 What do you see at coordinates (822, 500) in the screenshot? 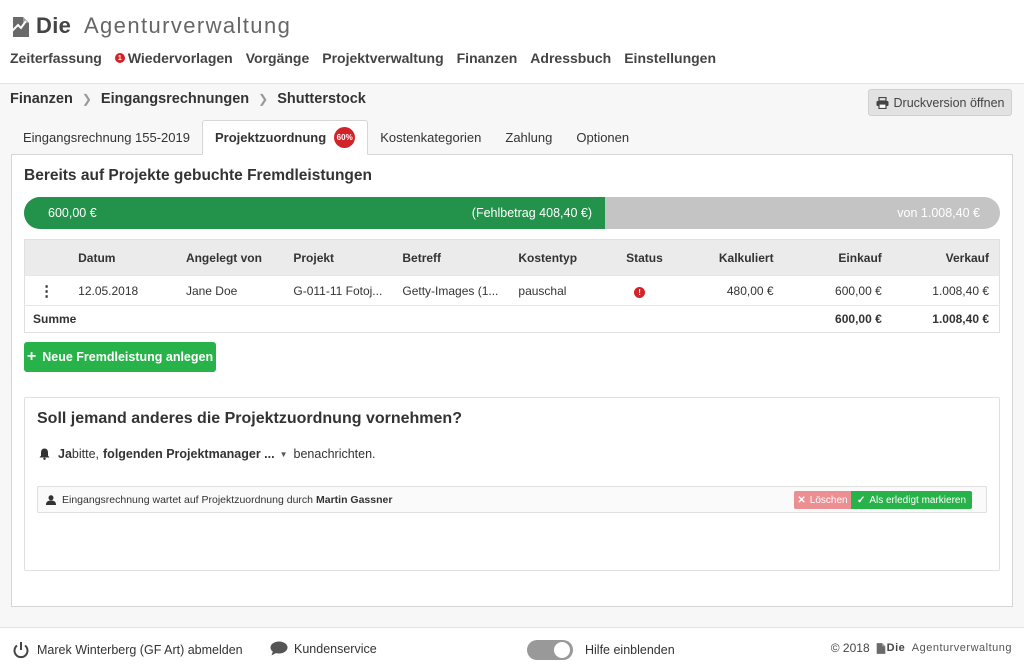
I see `delete-button: ✕ Löschen` at bounding box center [822, 500].